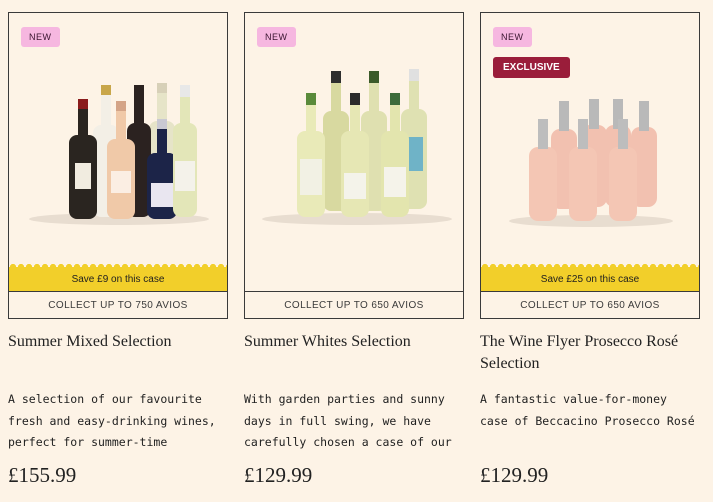  What do you see at coordinates (590, 353) in the screenshot?
I see `product-title: The Wine Flyer Prosecco Rosé Selection` at bounding box center [590, 353].